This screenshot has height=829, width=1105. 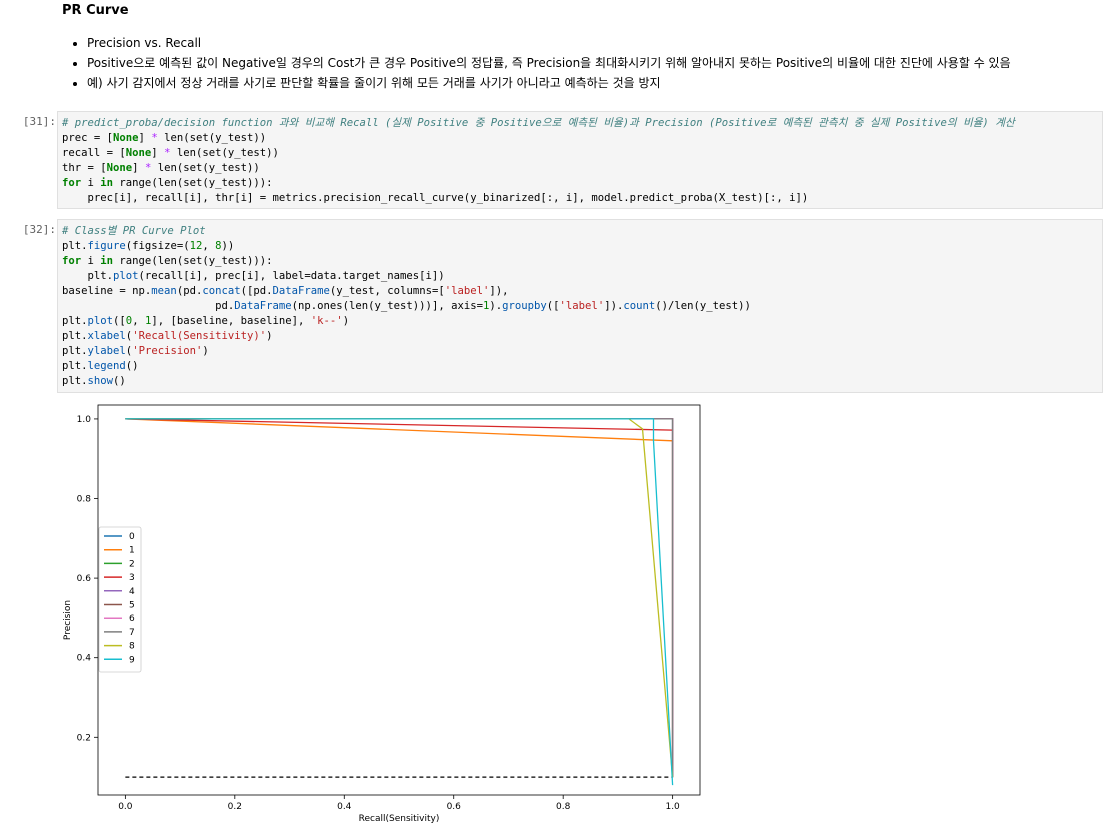 What do you see at coordinates (125, 807) in the screenshot?
I see `x-tick-label: 0.0` at bounding box center [125, 807].